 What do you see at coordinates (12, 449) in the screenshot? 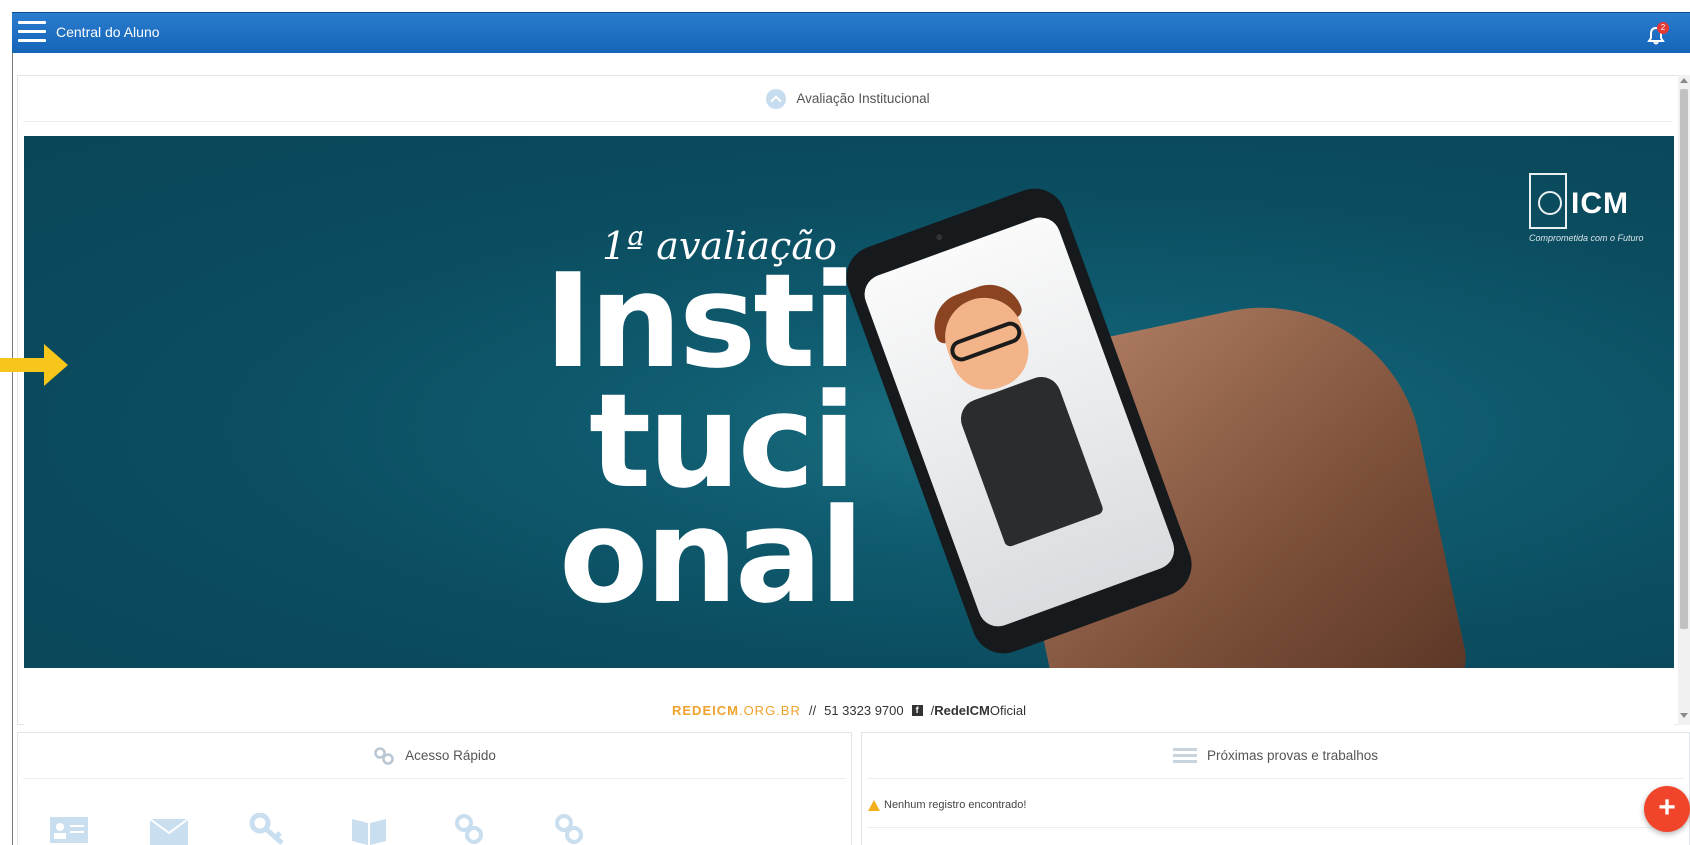
I see `left-border` at bounding box center [12, 449].